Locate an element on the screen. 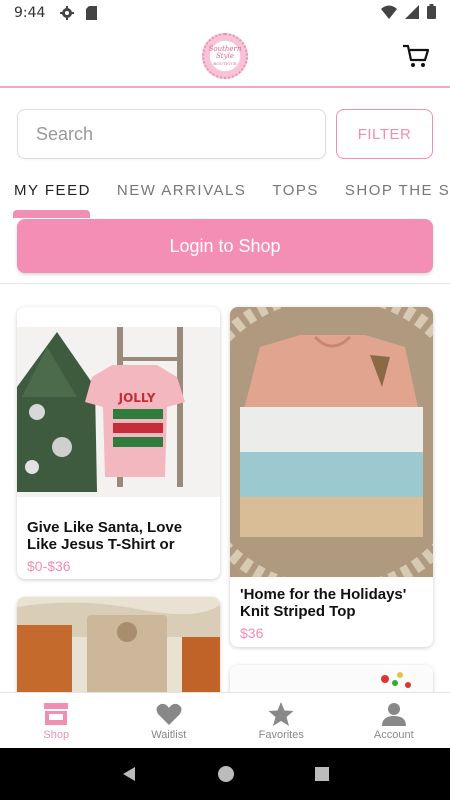 This screenshot has height=800, width=450. nav-waitlist-label: Waitlist is located at coordinates (169, 735).